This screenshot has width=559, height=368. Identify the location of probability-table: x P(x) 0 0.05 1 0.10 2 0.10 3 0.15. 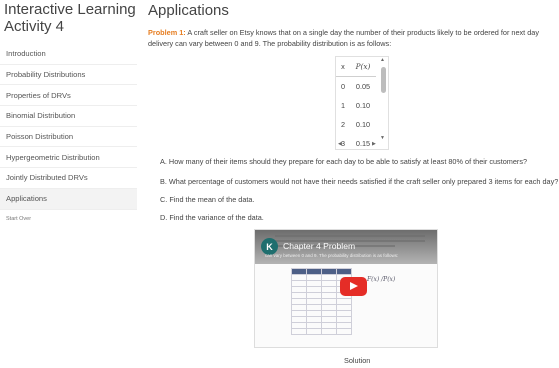
(356, 103).